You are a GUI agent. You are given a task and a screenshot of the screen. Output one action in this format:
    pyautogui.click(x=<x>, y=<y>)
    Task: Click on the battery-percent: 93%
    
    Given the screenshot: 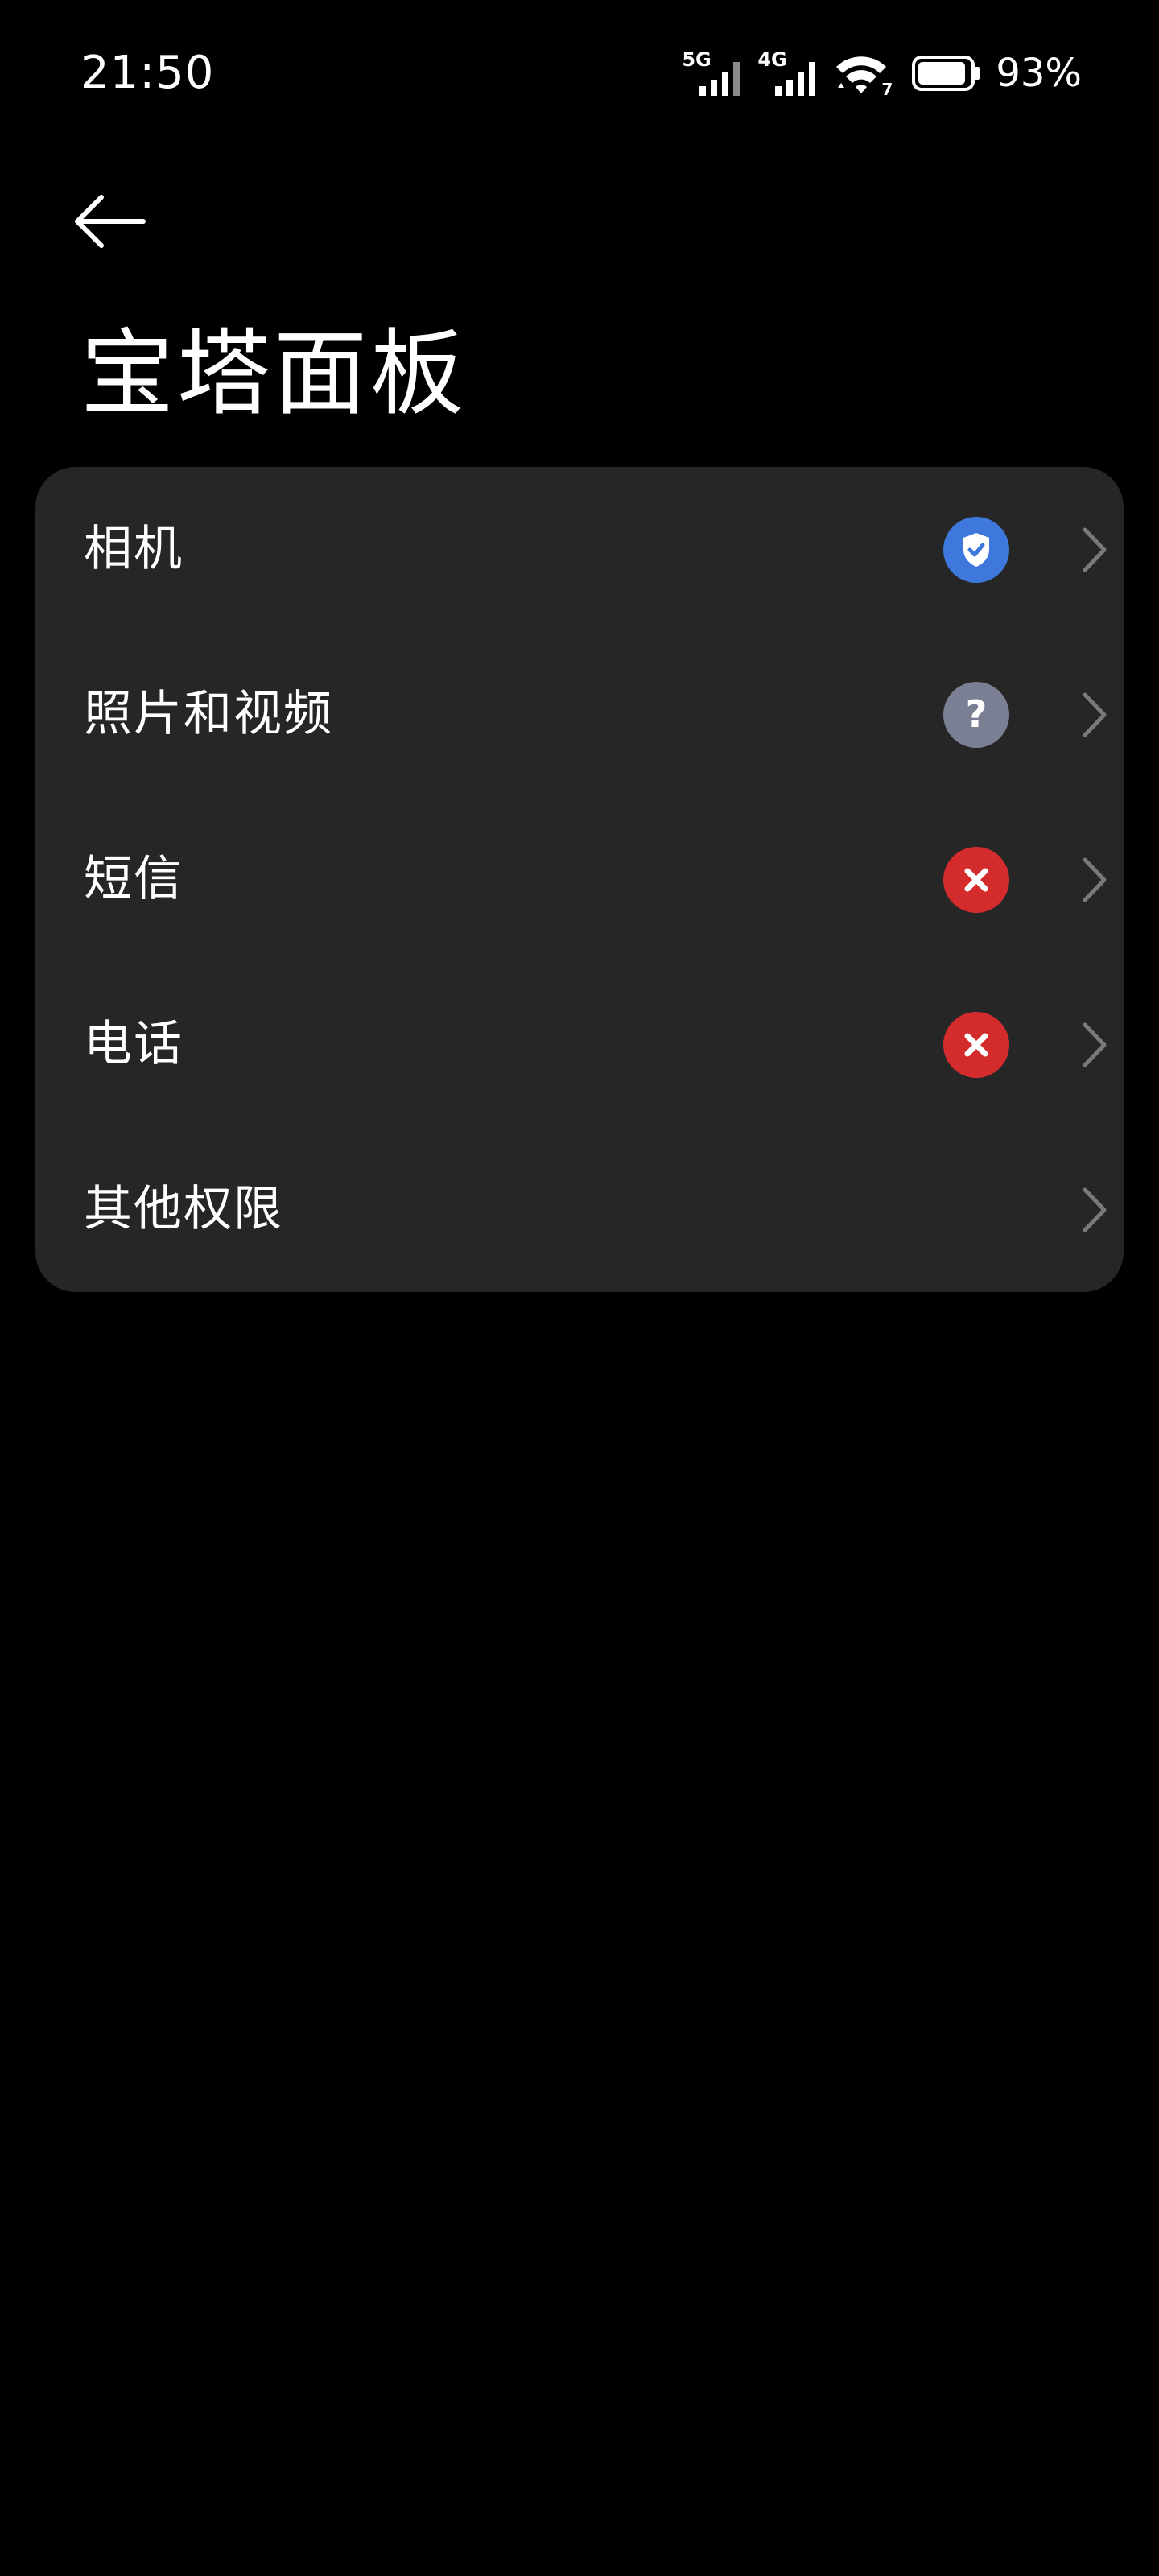 What is the action you would take?
    pyautogui.click(x=1039, y=73)
    